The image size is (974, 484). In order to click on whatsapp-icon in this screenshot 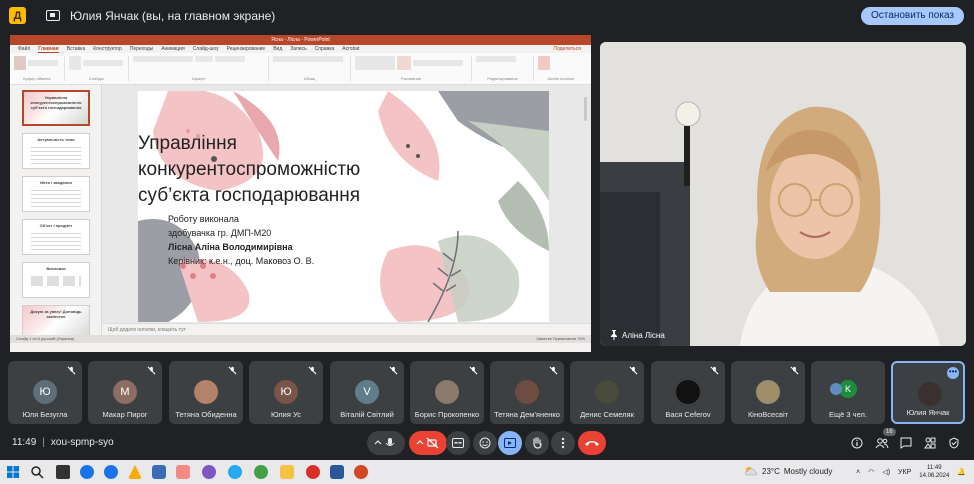, I will do `click(261, 472)`.